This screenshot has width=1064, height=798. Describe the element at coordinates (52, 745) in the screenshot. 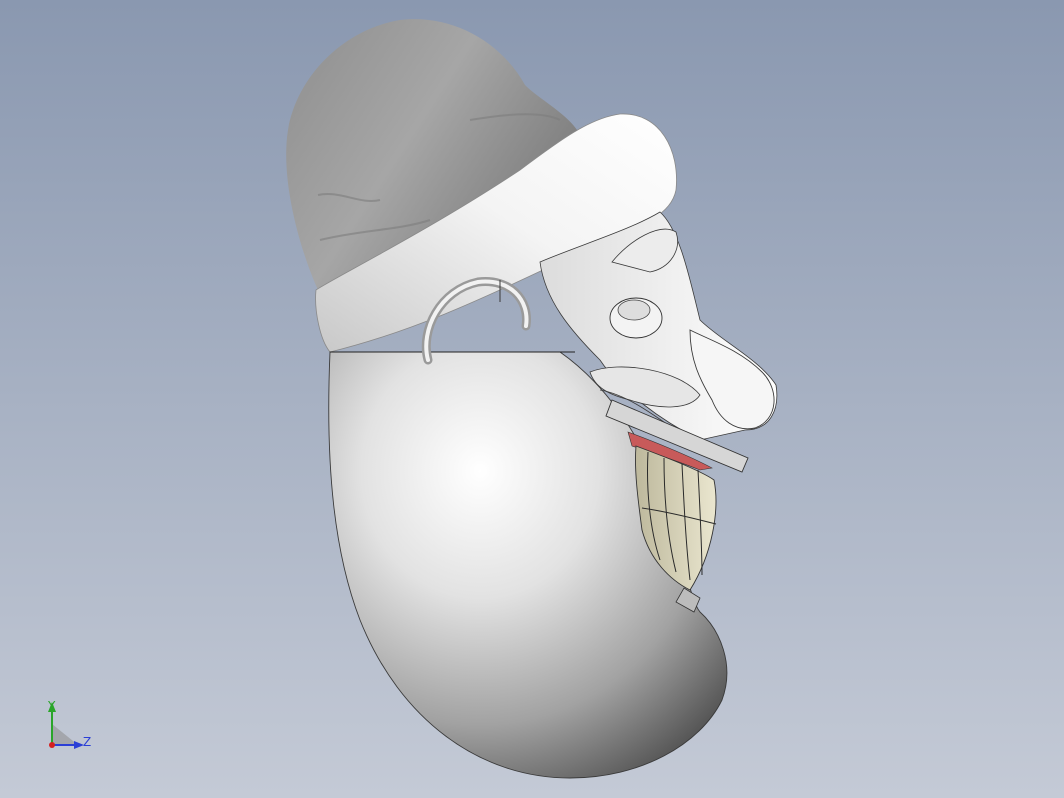

I see `x-axis-origin` at that location.